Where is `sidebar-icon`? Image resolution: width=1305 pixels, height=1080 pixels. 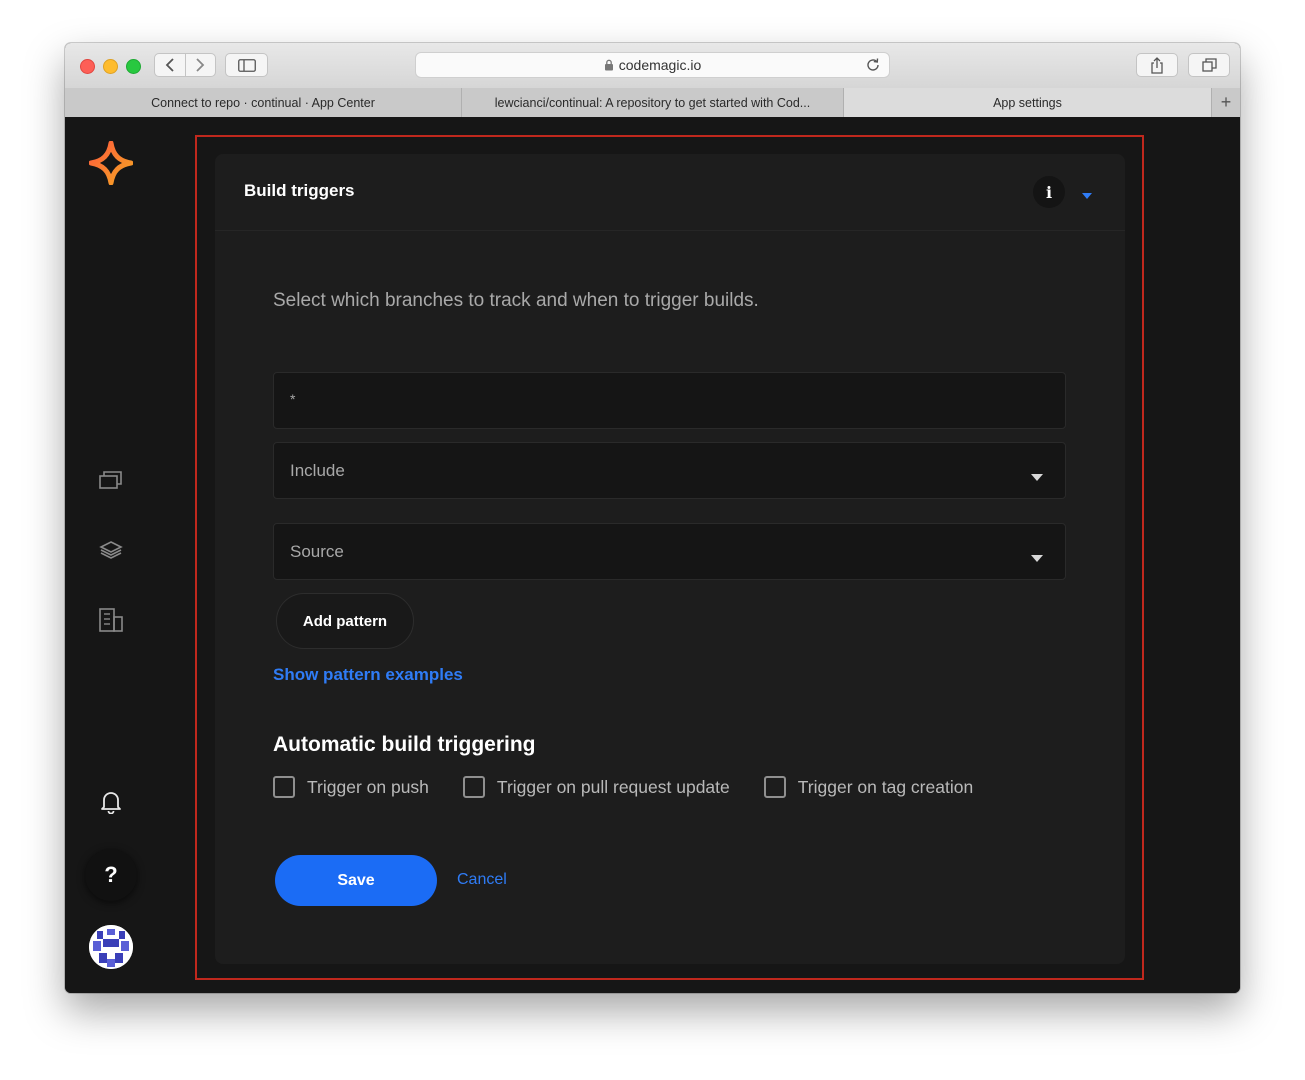 sidebar-icon is located at coordinates (246, 65).